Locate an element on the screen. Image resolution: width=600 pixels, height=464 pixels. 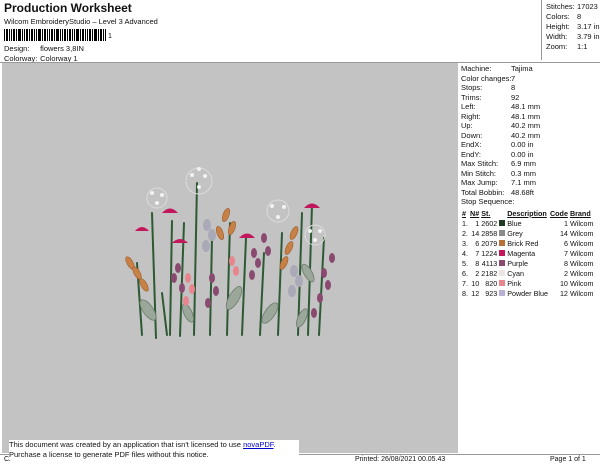
stitch-count: 2602 is located at coordinates (489, 223).